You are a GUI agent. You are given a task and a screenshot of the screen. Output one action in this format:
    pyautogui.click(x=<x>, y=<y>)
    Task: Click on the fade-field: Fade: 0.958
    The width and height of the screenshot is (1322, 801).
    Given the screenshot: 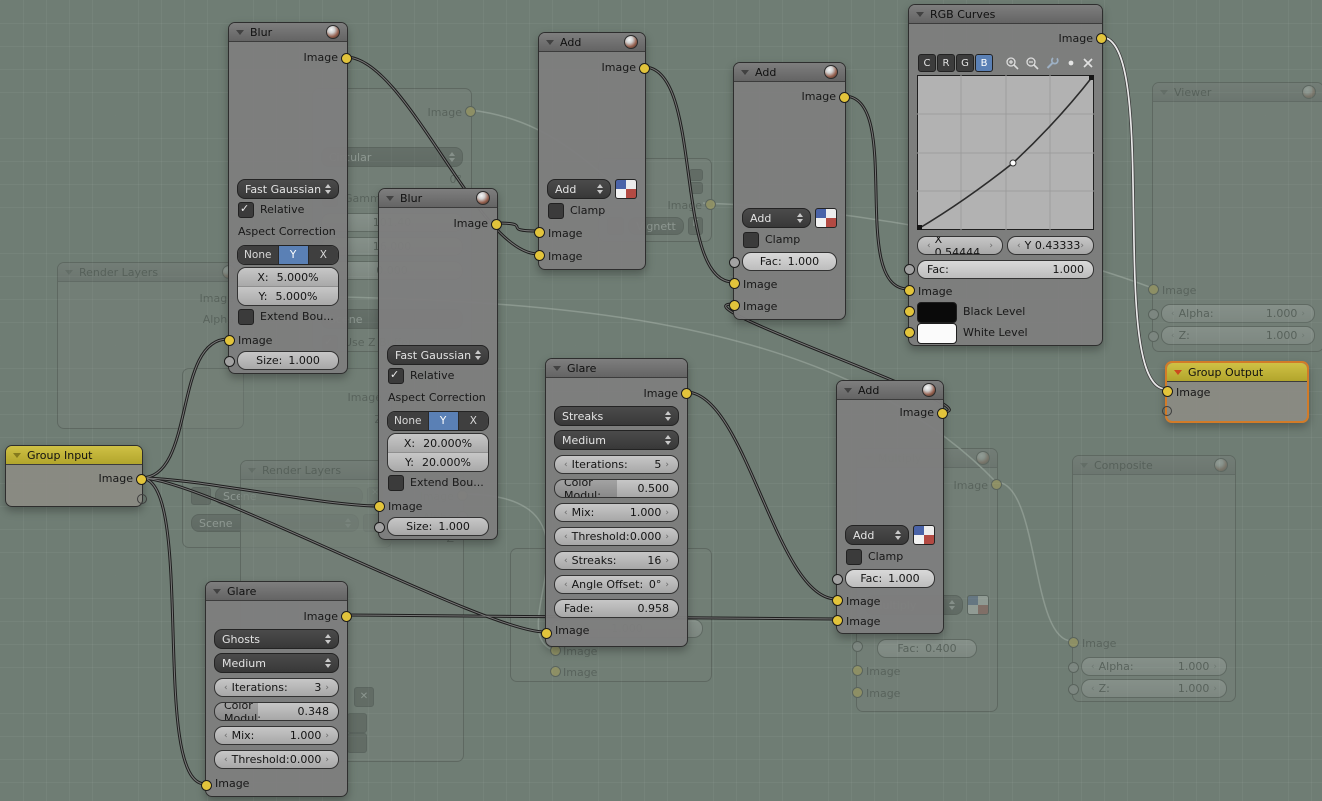 What is the action you would take?
    pyautogui.click(x=616, y=608)
    